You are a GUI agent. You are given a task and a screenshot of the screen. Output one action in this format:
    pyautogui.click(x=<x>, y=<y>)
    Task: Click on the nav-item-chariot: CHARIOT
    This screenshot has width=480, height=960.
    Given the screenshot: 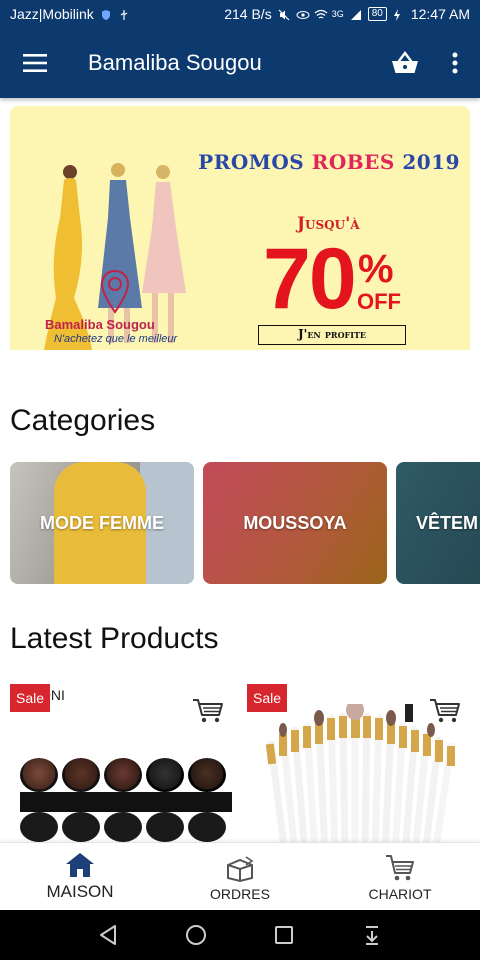 What is the action you would take?
    pyautogui.click(x=400, y=876)
    